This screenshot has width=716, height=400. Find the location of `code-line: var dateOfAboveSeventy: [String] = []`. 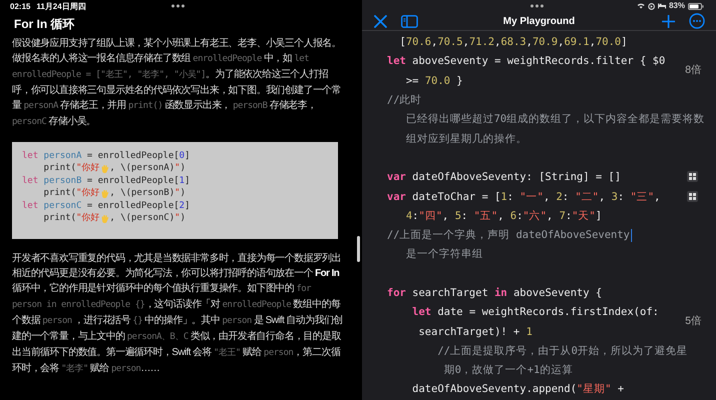

code-line: var dateOfAboveSeventy: [String] = [] is located at coordinates (504, 178).